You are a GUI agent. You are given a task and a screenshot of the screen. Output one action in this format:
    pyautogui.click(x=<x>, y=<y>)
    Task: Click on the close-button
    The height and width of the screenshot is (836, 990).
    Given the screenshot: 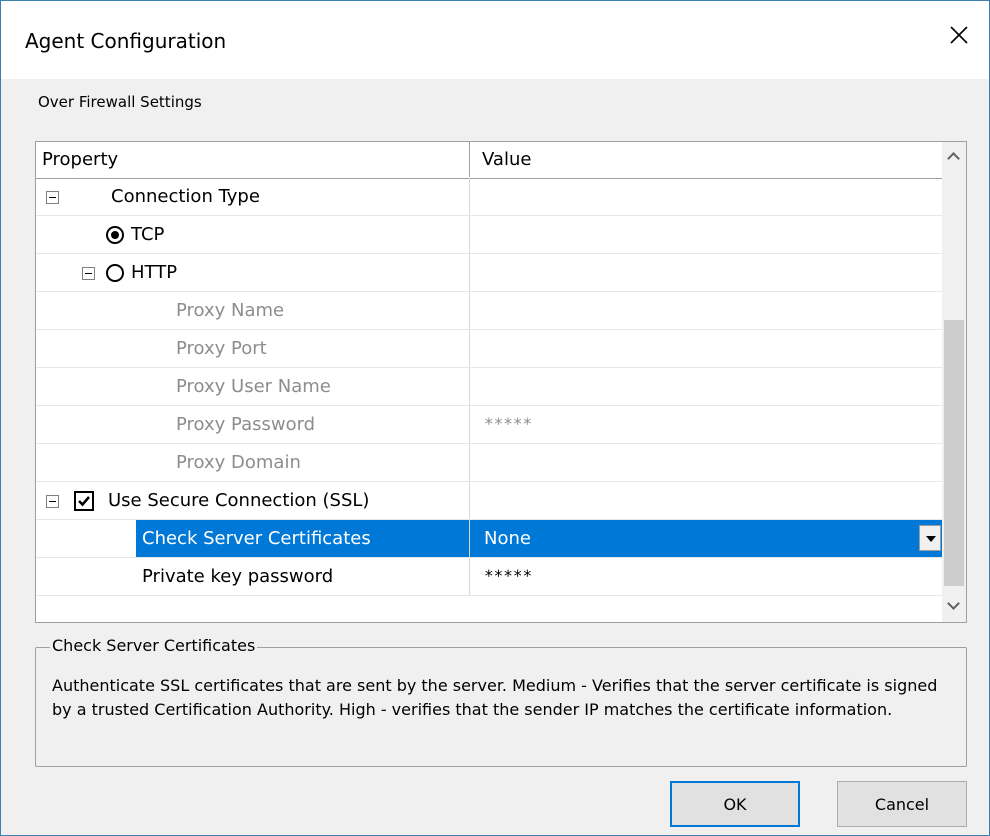 What is the action you would take?
    pyautogui.click(x=959, y=35)
    